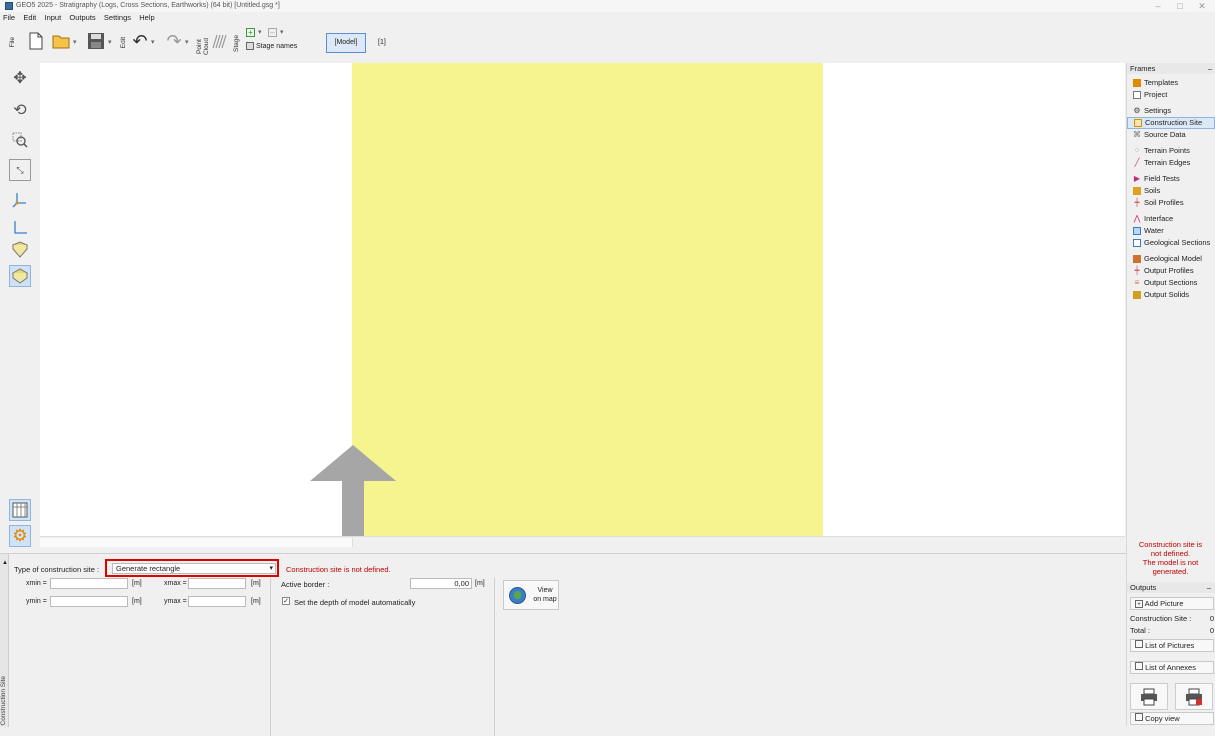 The image size is (1215, 736). Describe the element at coordinates (545, 590) in the screenshot. I see `view-label: View` at that location.